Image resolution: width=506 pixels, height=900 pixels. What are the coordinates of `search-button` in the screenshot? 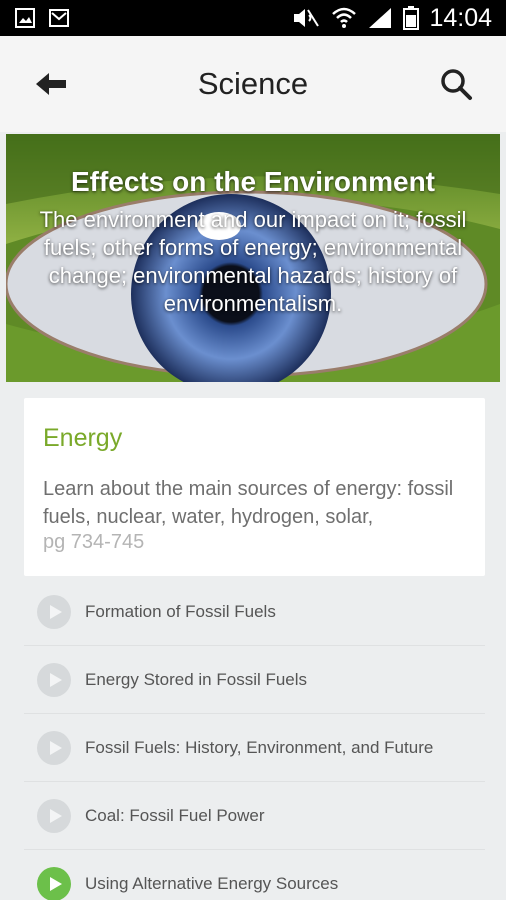 It's located at (456, 84).